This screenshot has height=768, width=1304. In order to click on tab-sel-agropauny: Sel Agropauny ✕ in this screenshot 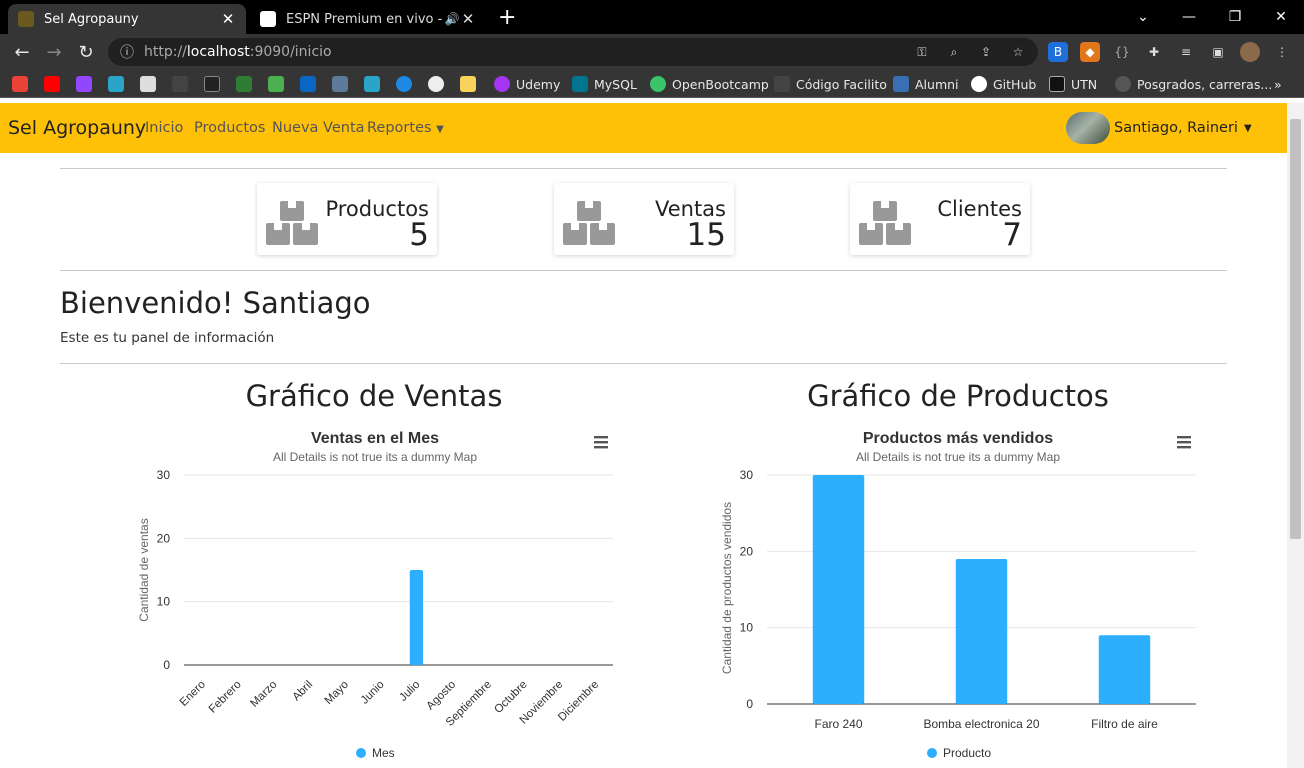, I will do `click(127, 19)`.